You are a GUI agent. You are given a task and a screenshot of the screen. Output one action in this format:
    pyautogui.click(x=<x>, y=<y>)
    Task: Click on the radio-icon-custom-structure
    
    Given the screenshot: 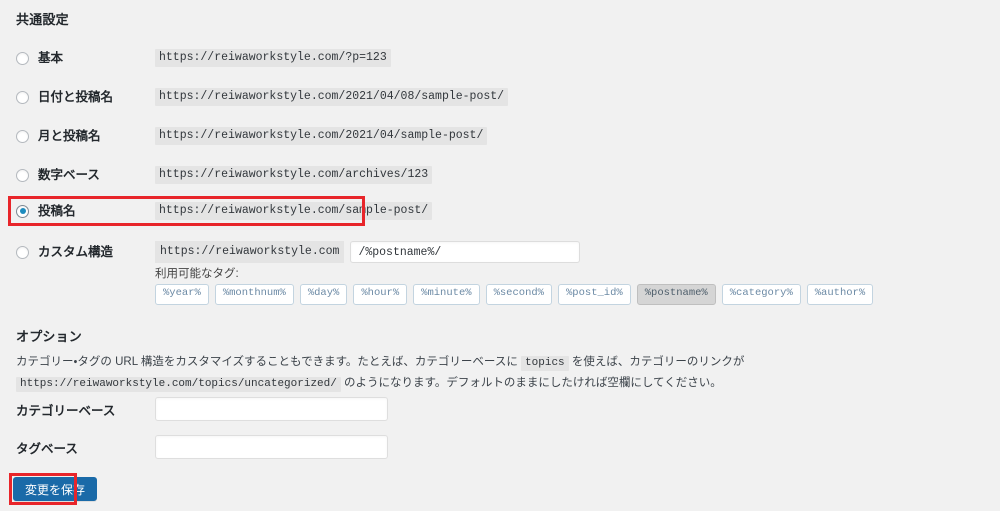 What is the action you would take?
    pyautogui.click(x=22, y=252)
    